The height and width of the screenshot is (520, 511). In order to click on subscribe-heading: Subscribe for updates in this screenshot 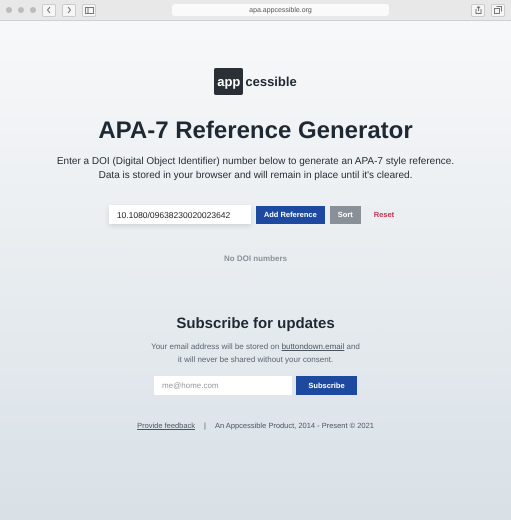, I will do `click(255, 323)`.